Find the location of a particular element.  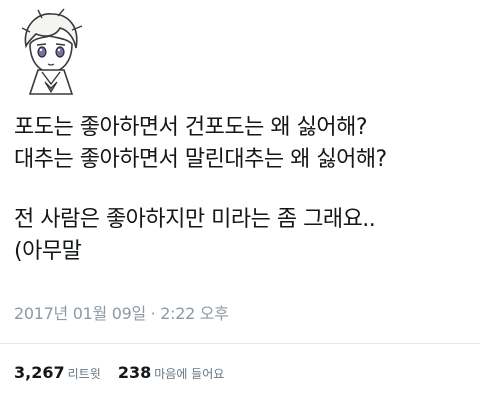

tweet-line: 포도는 좋아하면서 건포도는 왜 싫어해? is located at coordinates (191, 127).